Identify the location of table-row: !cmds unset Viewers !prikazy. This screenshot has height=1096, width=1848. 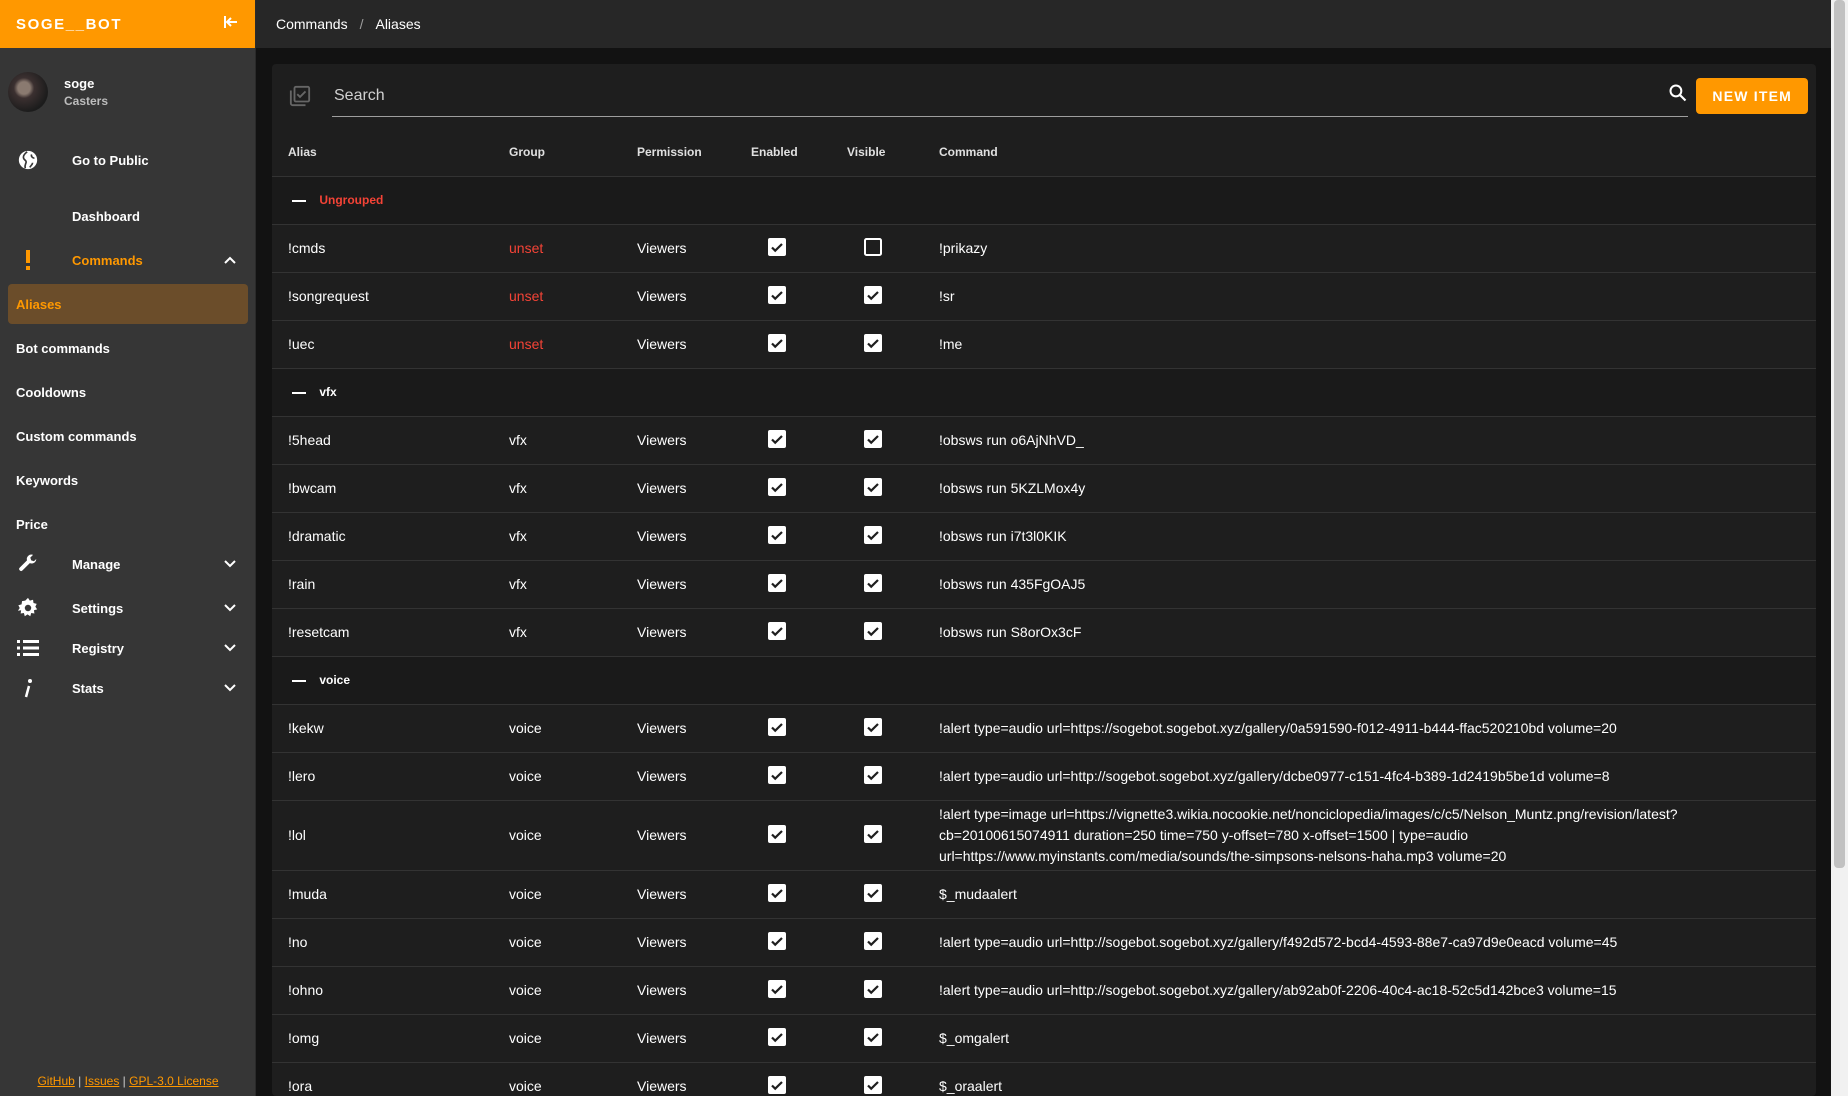
(1044, 248).